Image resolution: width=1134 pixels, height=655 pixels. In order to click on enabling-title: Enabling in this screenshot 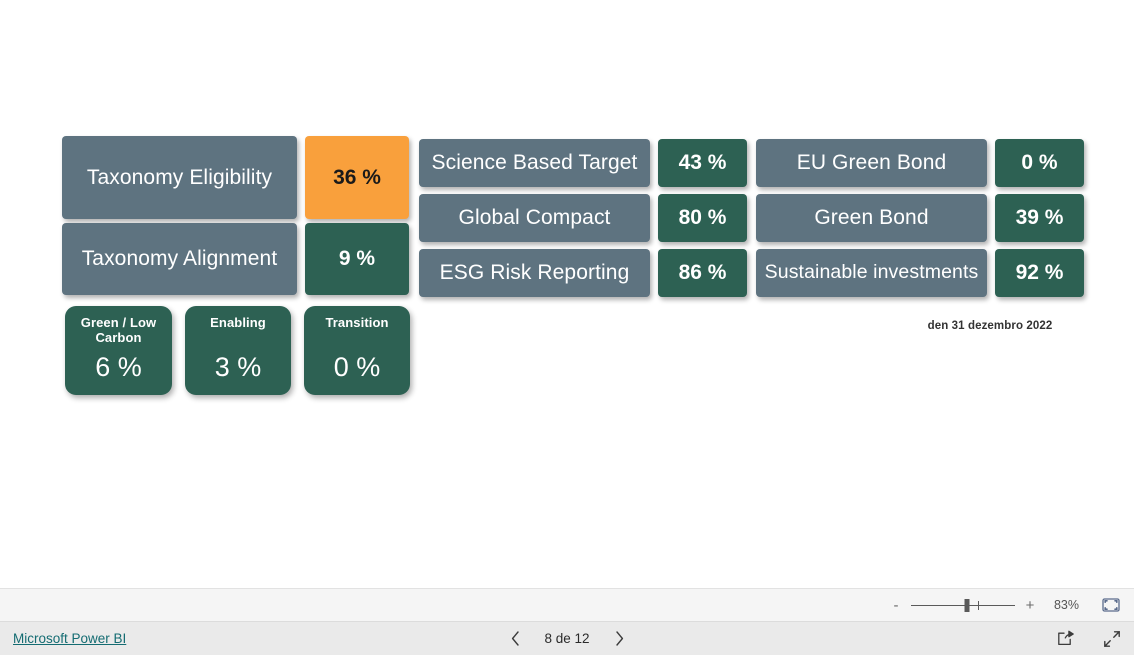, I will do `click(238, 322)`.